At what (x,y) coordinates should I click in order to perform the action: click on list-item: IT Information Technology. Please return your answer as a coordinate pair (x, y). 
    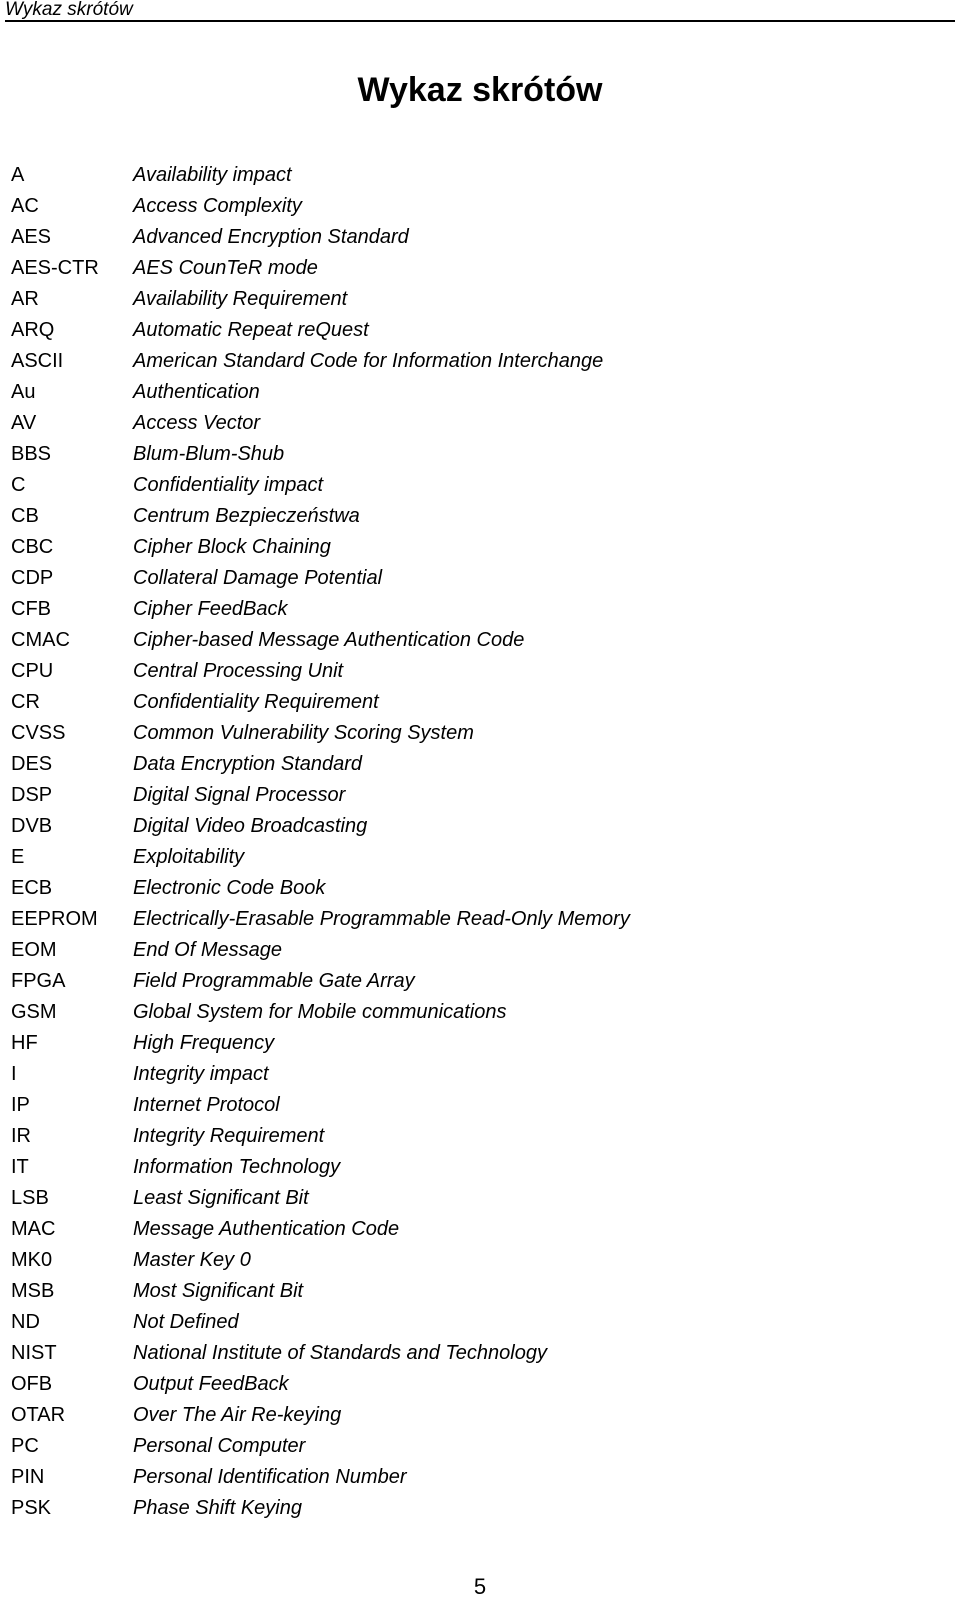
    Looking at the image, I should click on (320, 1167).